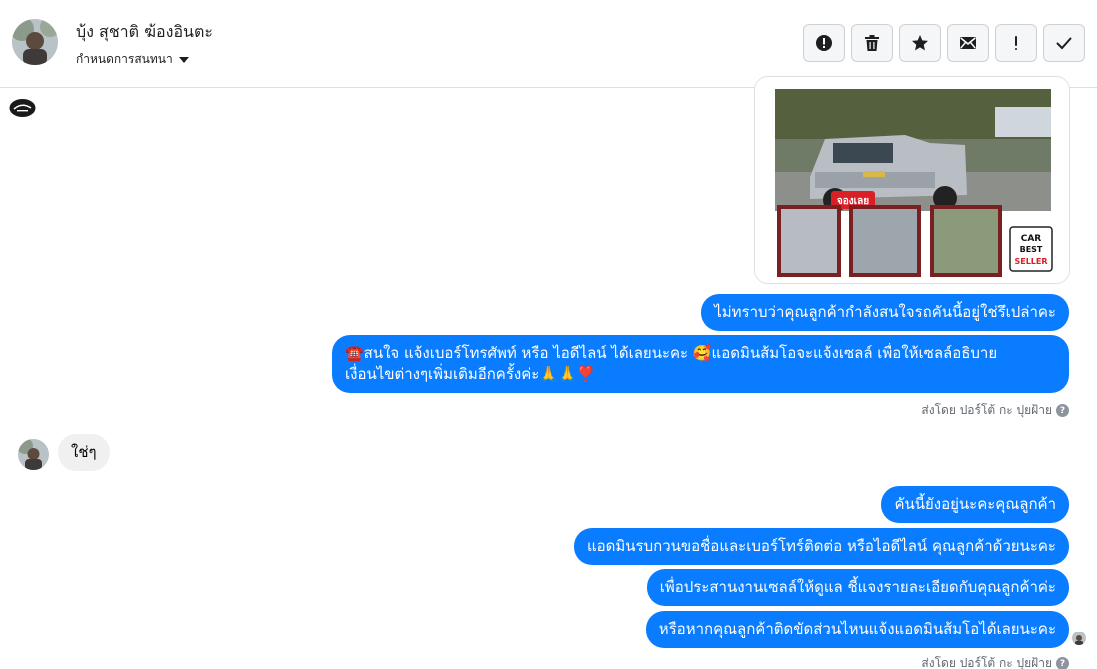 The height and width of the screenshot is (669, 1097). I want to click on exclamation-icon, so click(1016, 43).